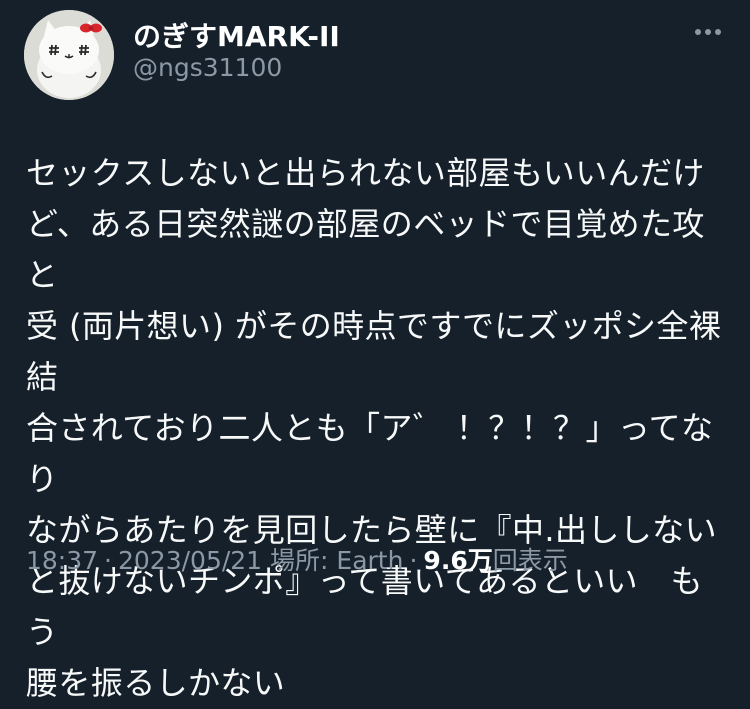  Describe the element at coordinates (336, 560) in the screenshot. I see `tweet-location: 場所: Earth` at that location.